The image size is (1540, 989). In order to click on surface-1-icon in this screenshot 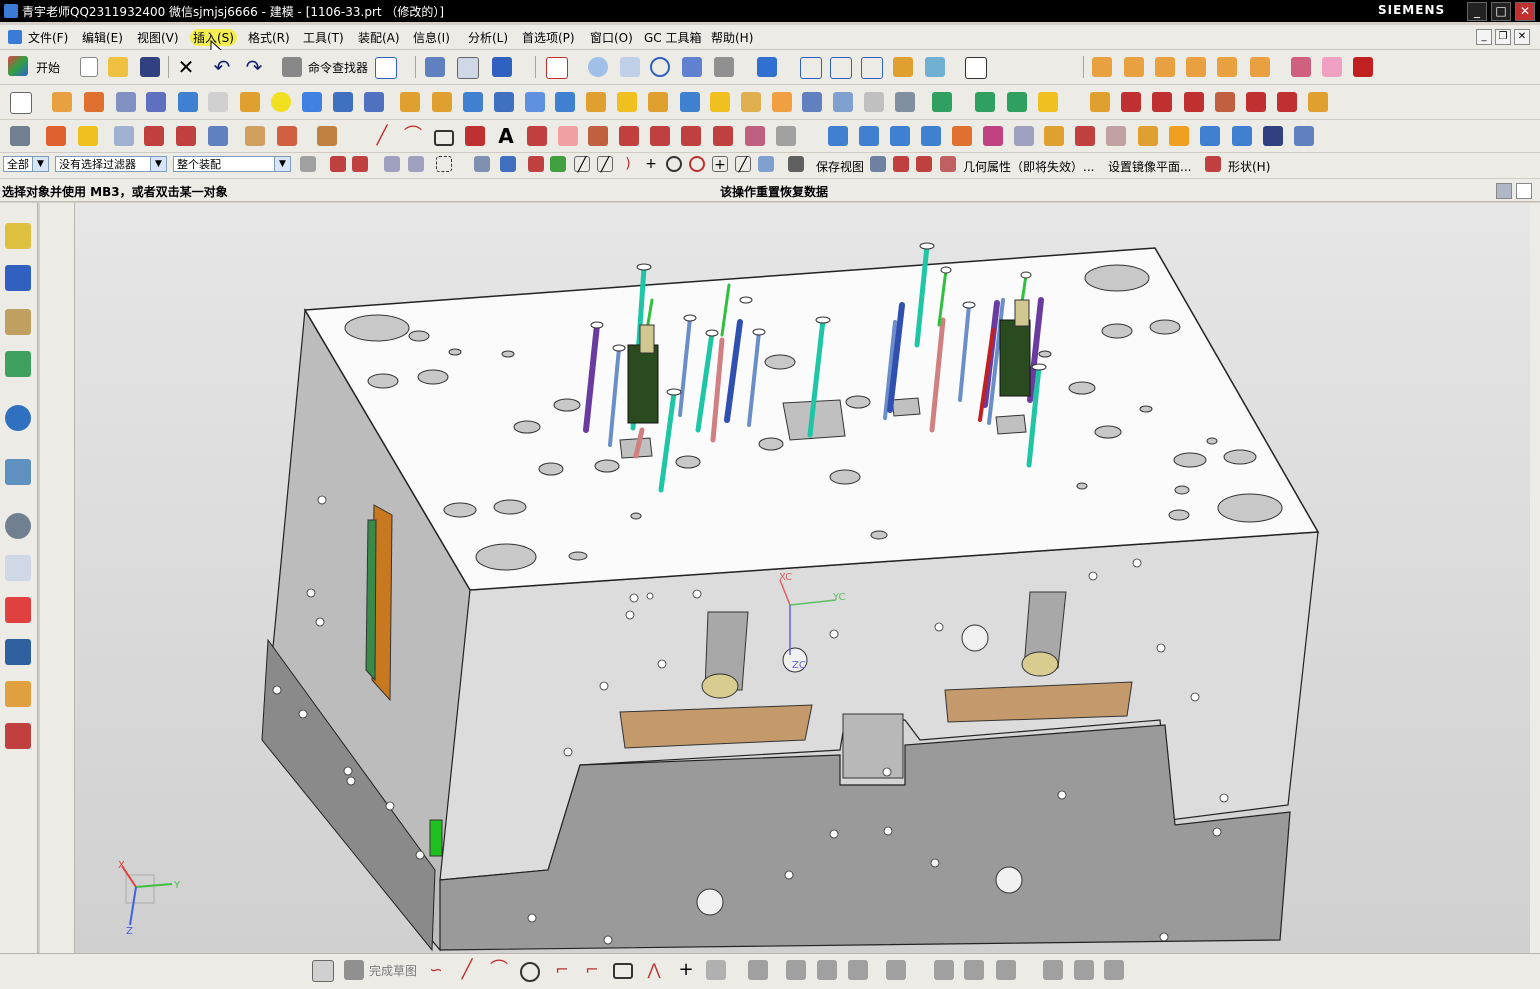, I will do `click(838, 136)`.